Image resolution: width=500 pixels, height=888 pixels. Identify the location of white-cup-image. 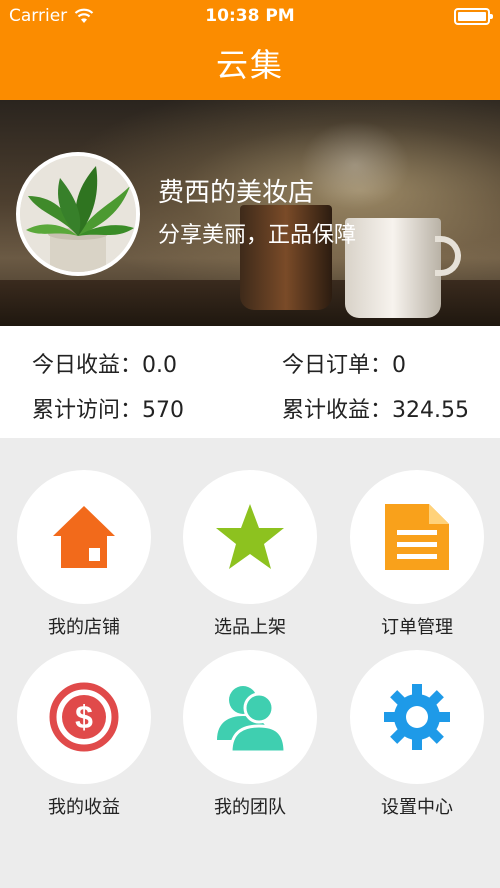
(403, 268).